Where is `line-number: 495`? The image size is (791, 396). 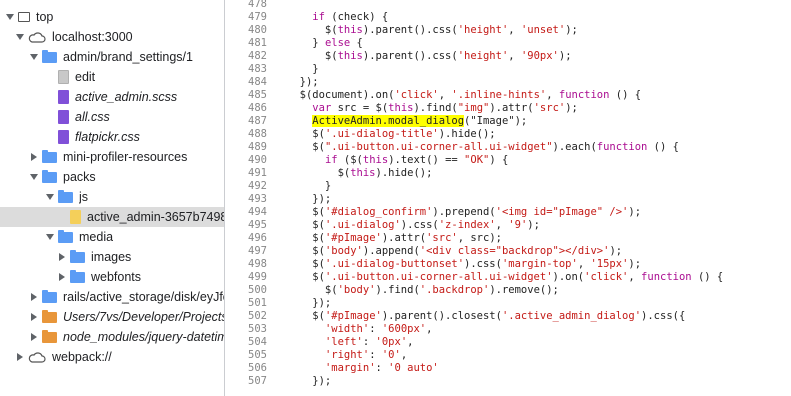
line-number: 495 is located at coordinates (246, 225).